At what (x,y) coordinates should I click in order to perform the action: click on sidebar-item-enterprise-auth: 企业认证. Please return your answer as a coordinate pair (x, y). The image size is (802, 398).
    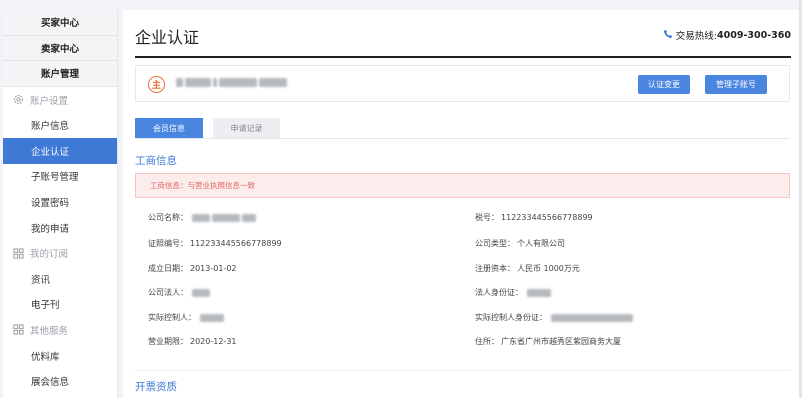
    Looking at the image, I should click on (60, 150).